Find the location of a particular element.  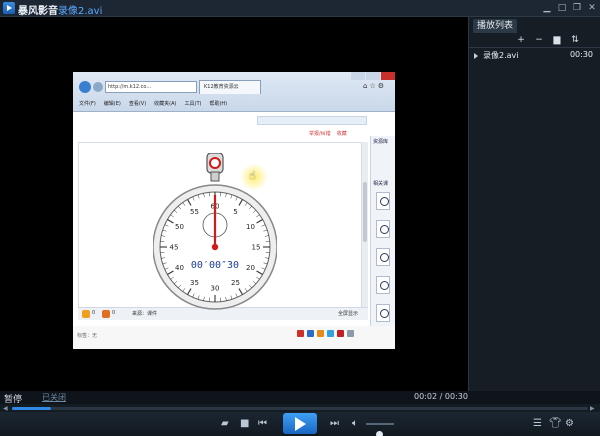

stopwatch-numeral: 55 is located at coordinates (194, 212).